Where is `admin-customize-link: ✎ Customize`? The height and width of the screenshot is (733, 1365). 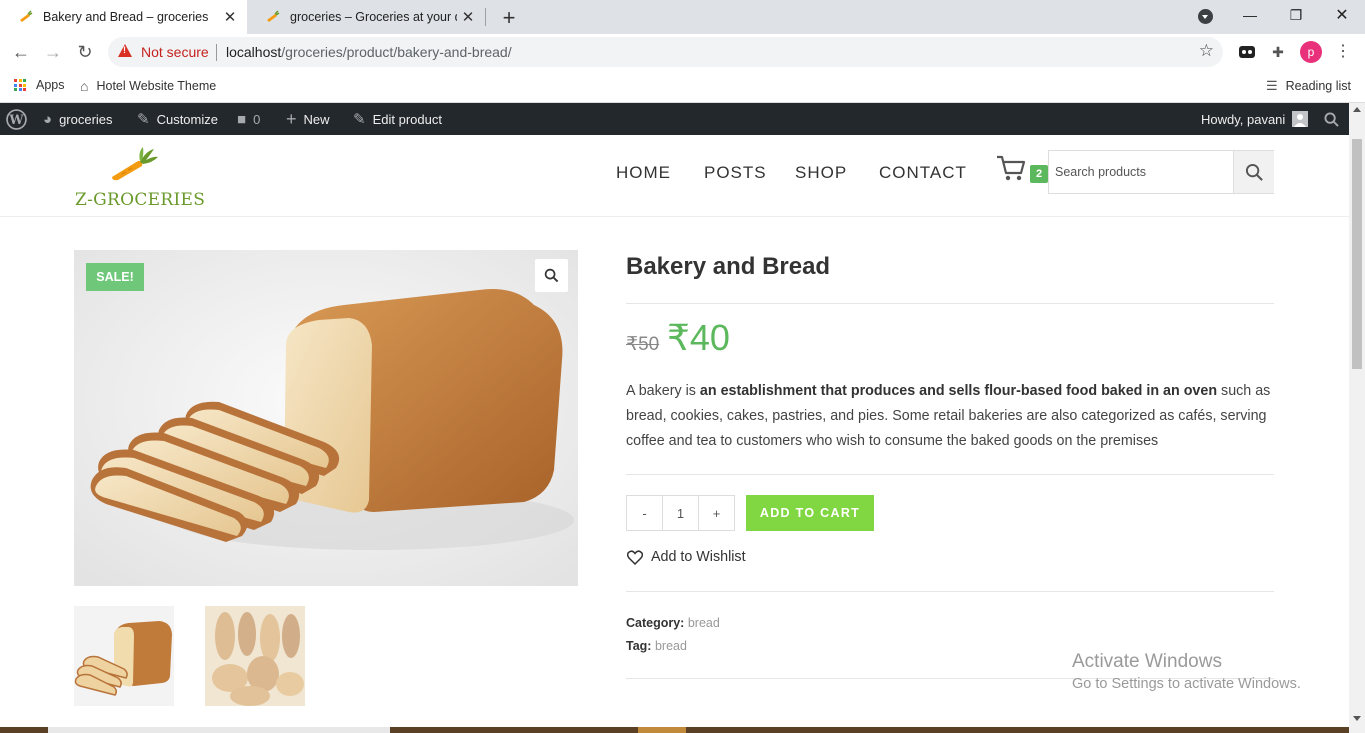 admin-customize-link: ✎ Customize is located at coordinates (177, 119).